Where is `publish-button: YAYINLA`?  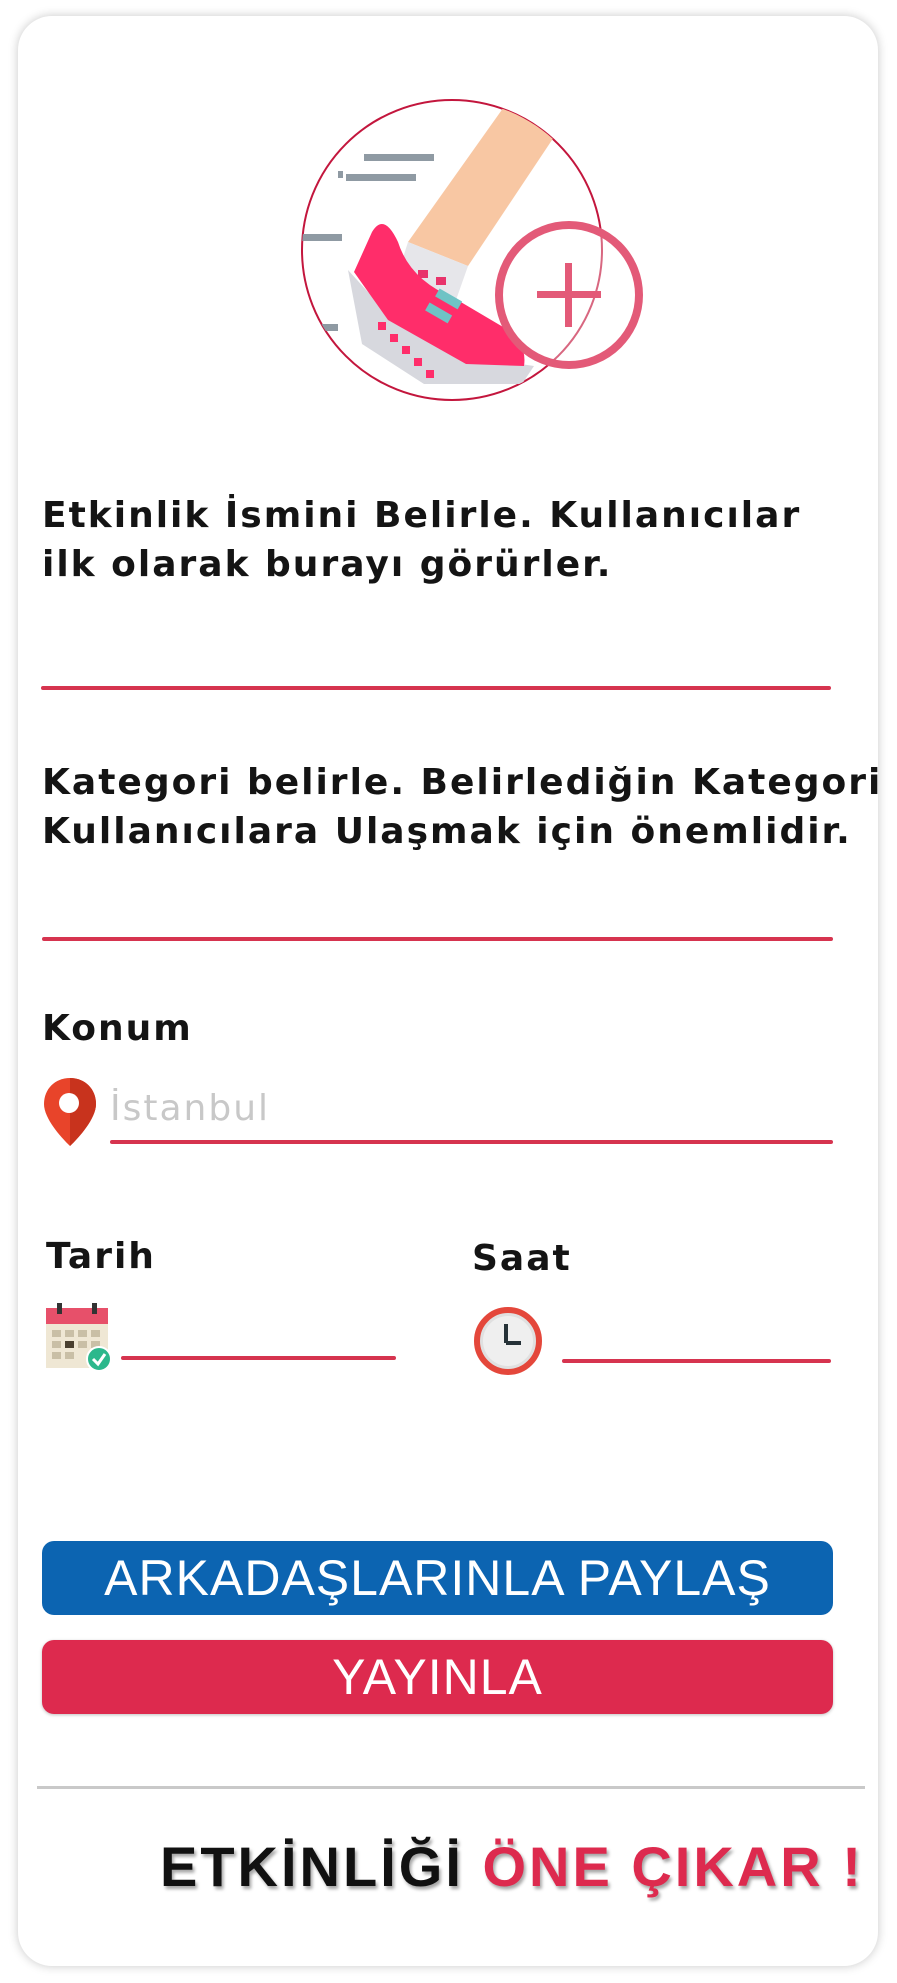 publish-button: YAYINLA is located at coordinates (437, 1677).